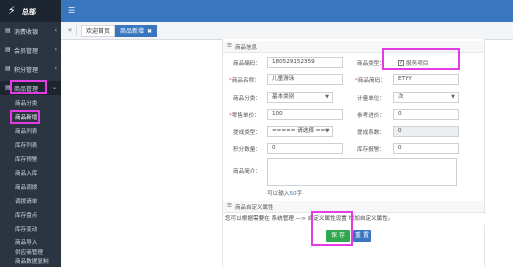 This screenshot has height=267, width=513. What do you see at coordinates (247, 99) in the screenshot?
I see `category-label: 商品分类：` at bounding box center [247, 99].